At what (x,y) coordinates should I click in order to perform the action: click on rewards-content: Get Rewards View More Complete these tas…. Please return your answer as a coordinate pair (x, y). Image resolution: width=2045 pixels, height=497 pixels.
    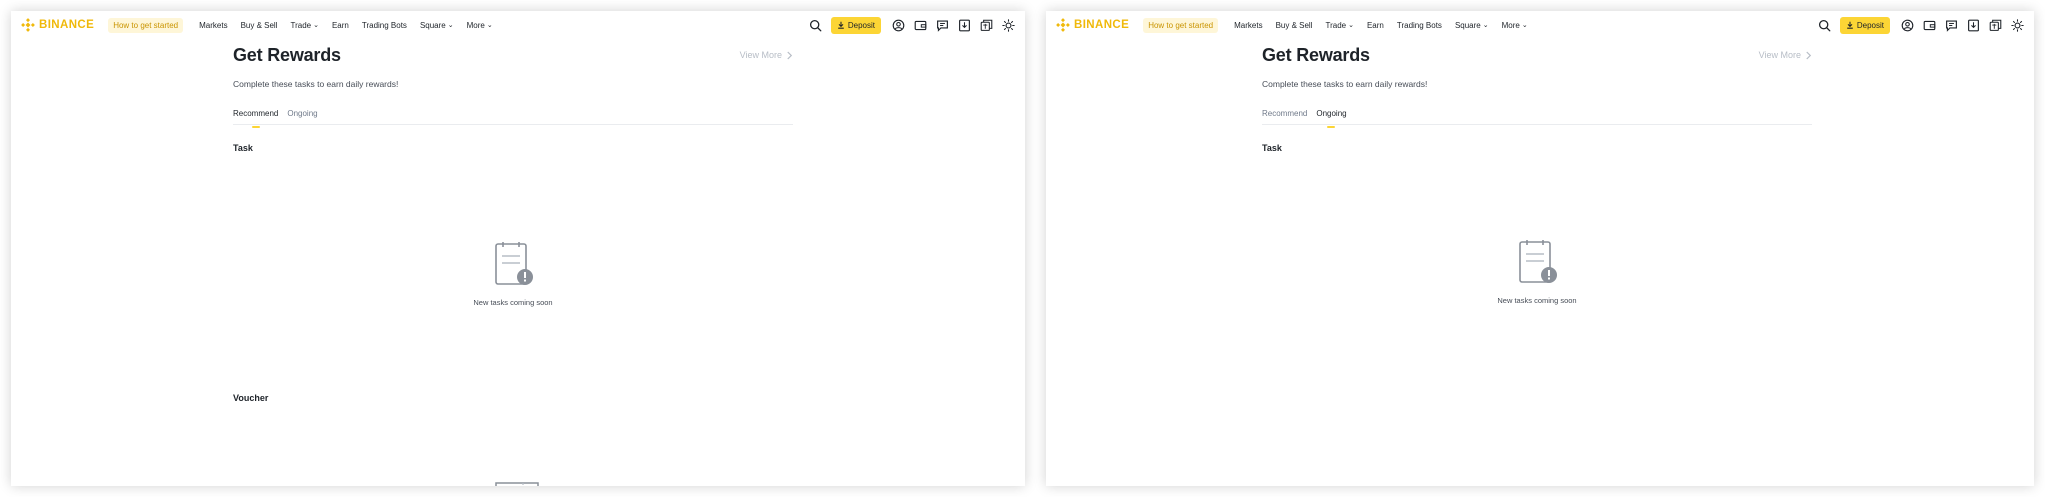
    Looking at the image, I should click on (1537, 172).